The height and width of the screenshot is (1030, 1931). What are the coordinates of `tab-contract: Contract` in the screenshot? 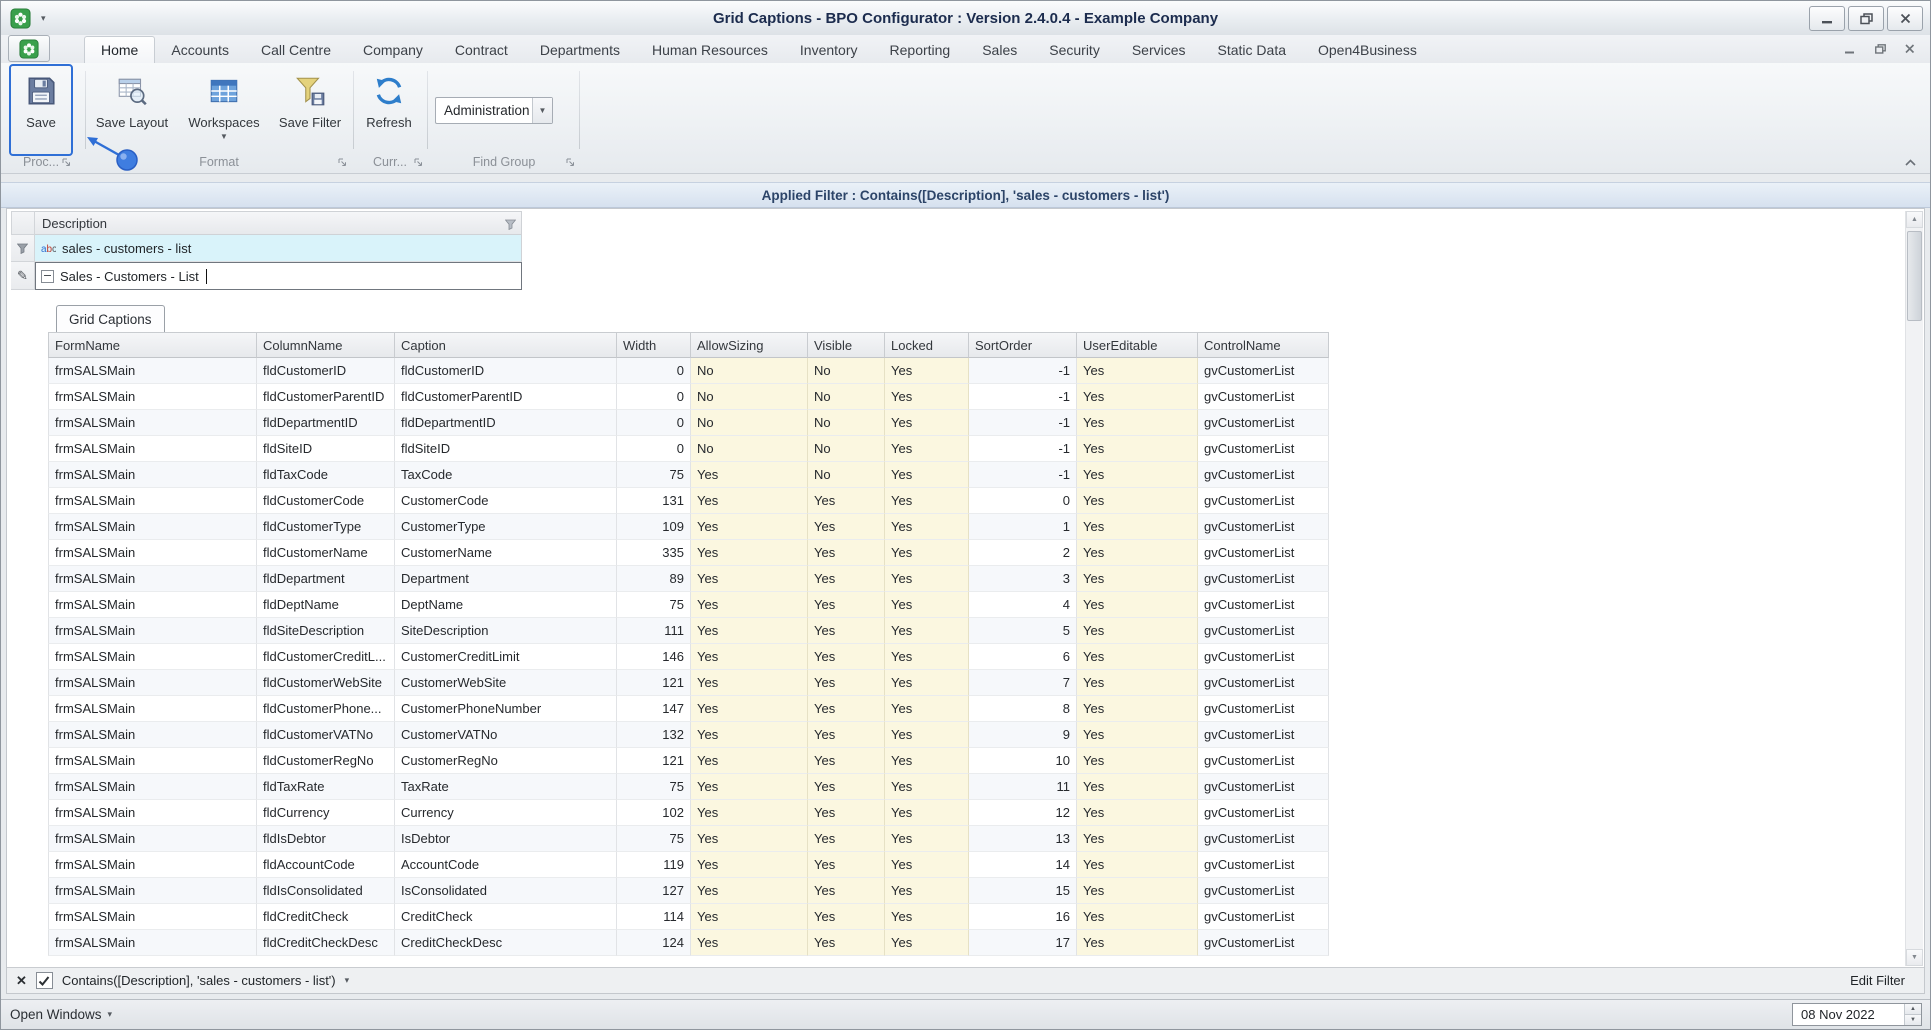 It's located at (481, 49).